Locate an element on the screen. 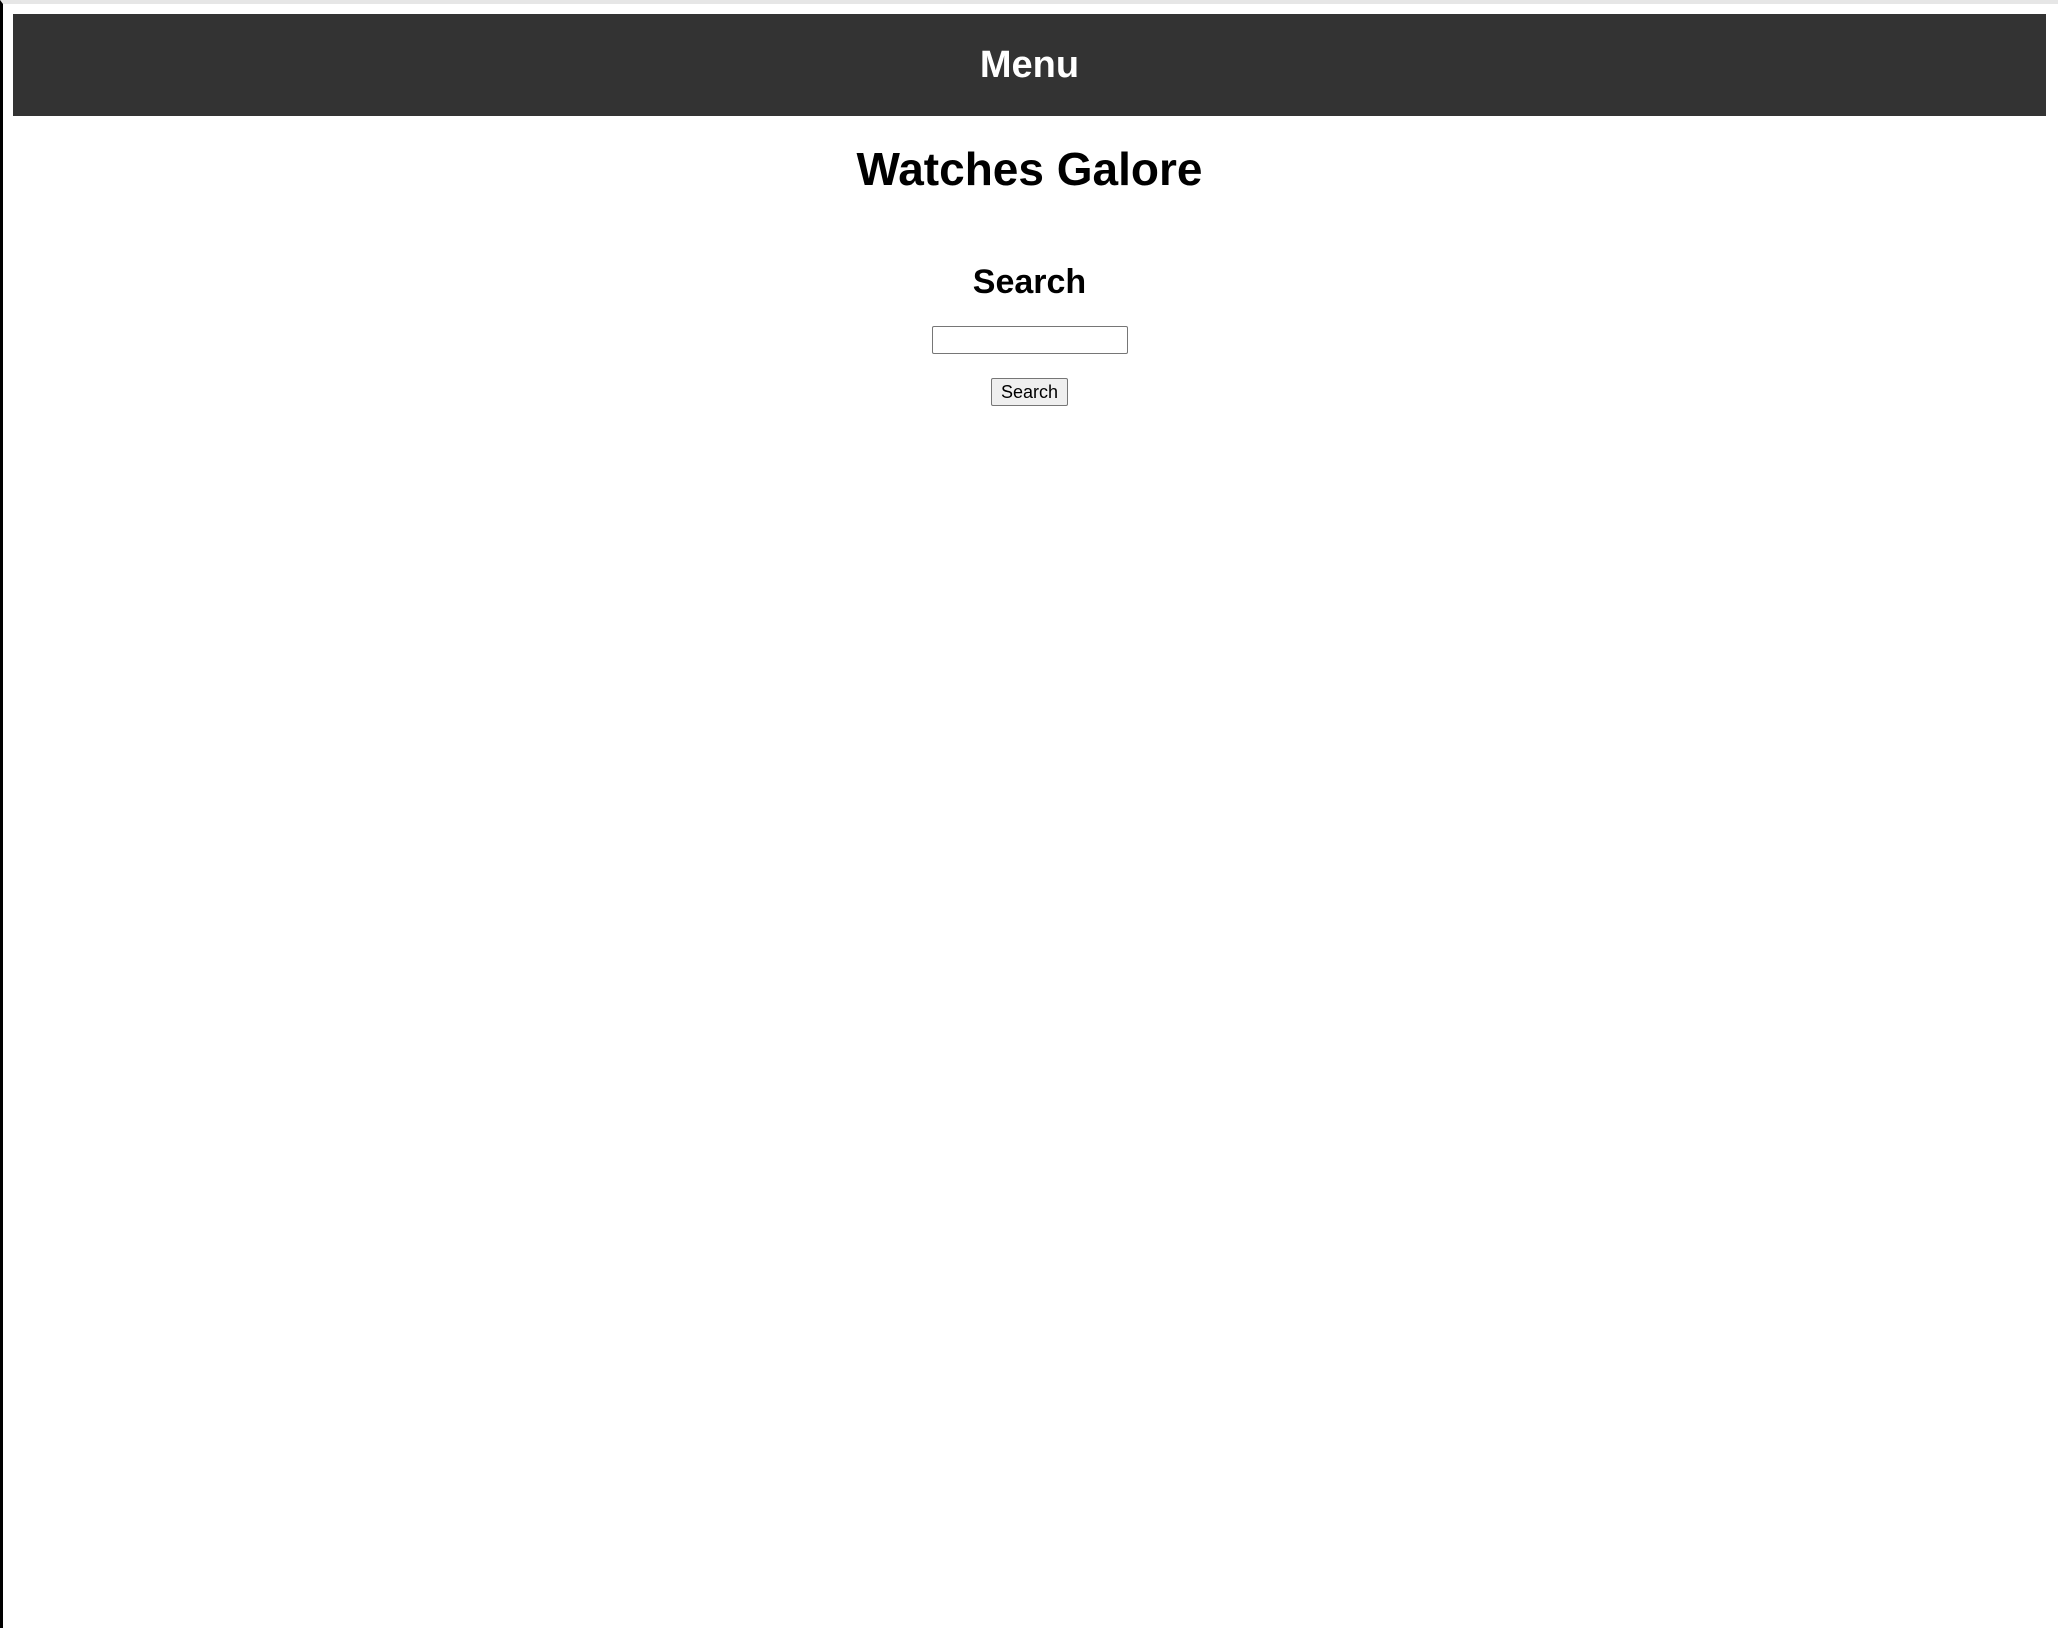 This screenshot has width=2058, height=1628. search-button: Search is located at coordinates (1029, 392).